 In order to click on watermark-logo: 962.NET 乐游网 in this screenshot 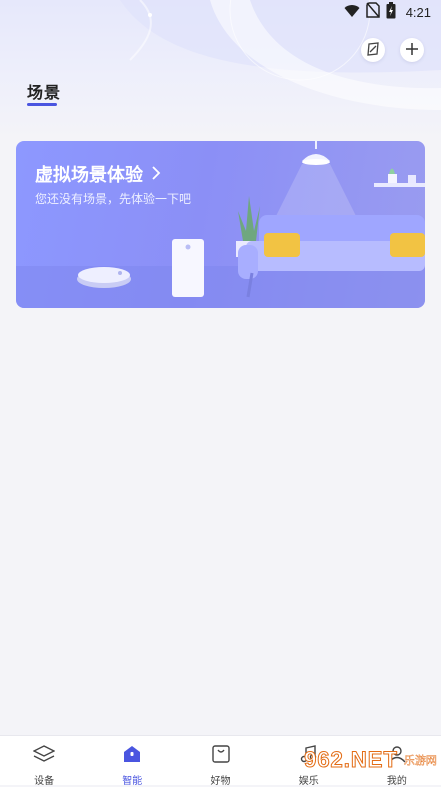, I will do `click(370, 759)`.